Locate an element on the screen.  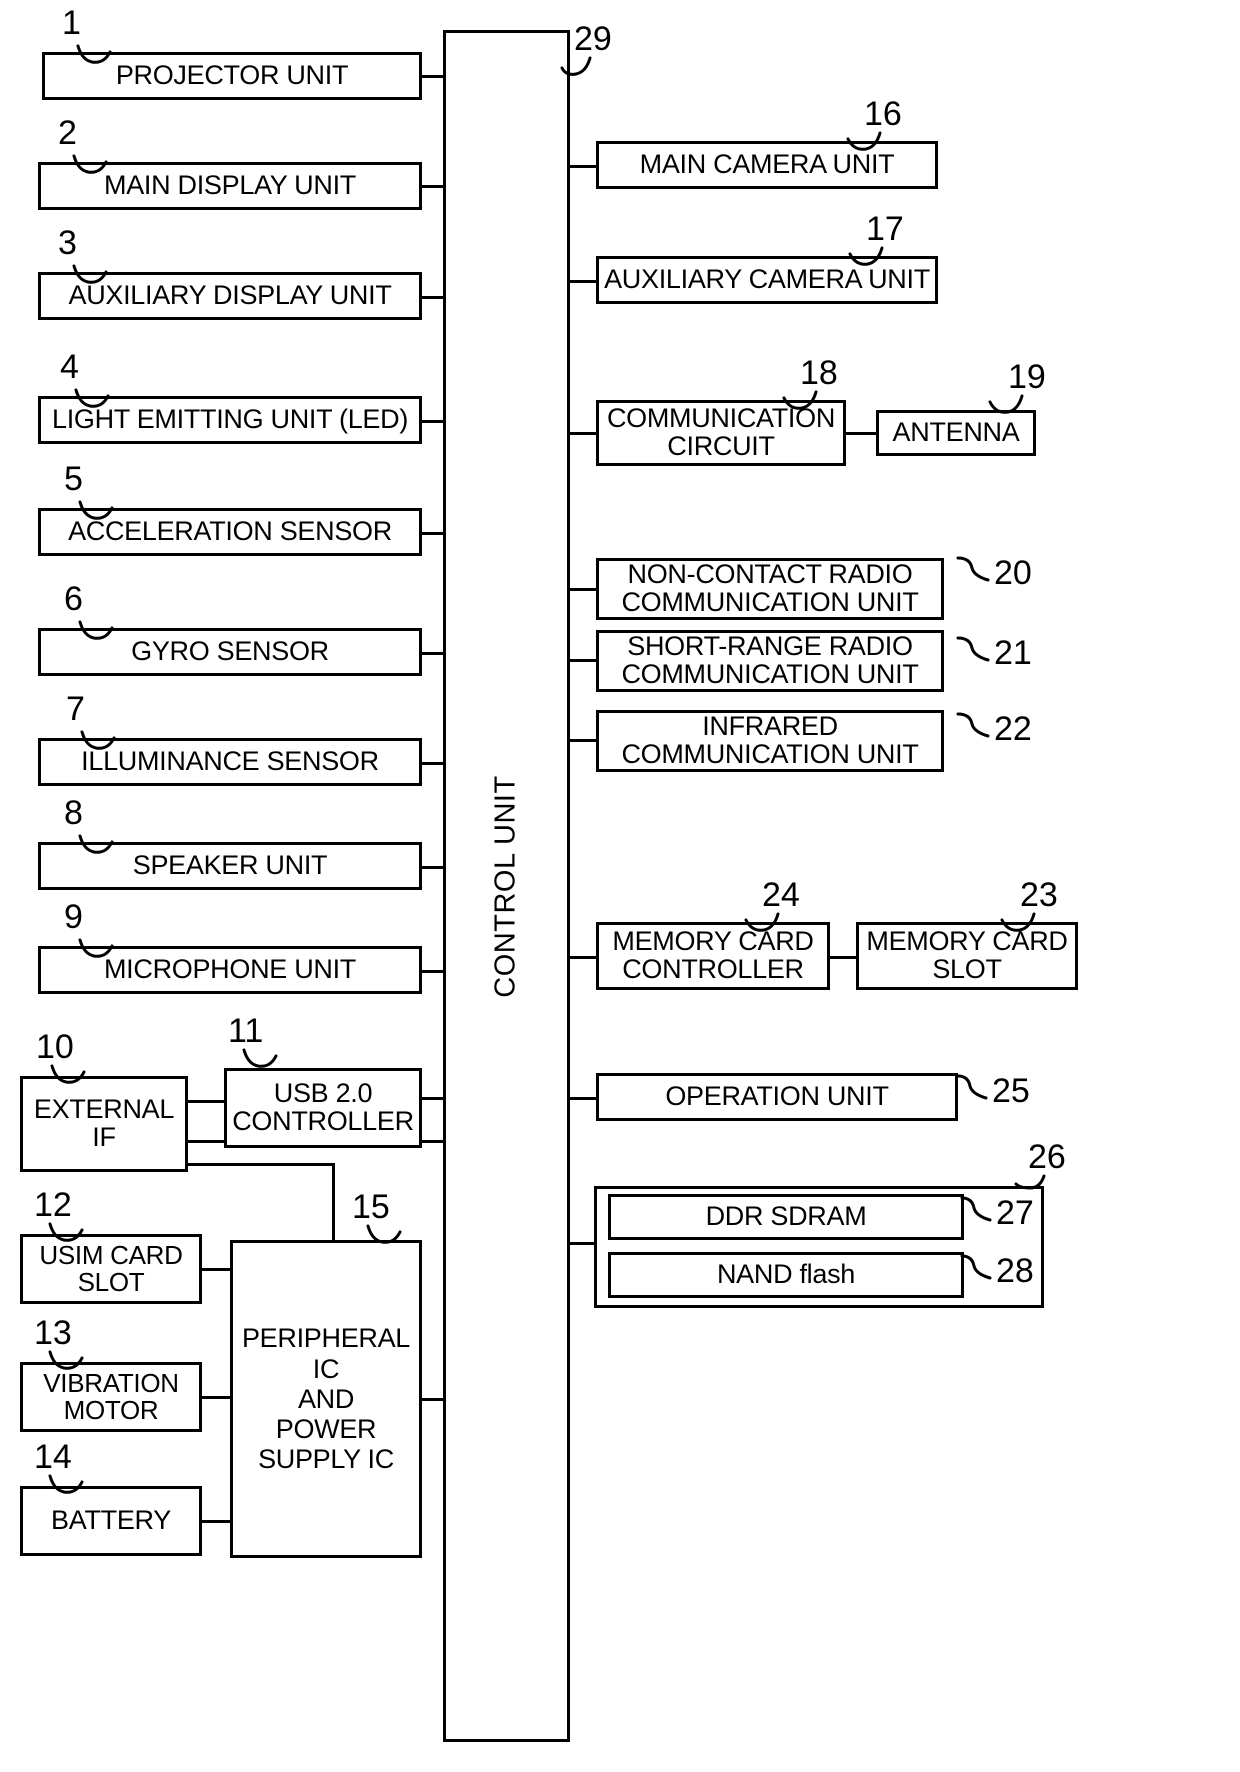
ref-numeral-14: 14 is located at coordinates (53, 1457).